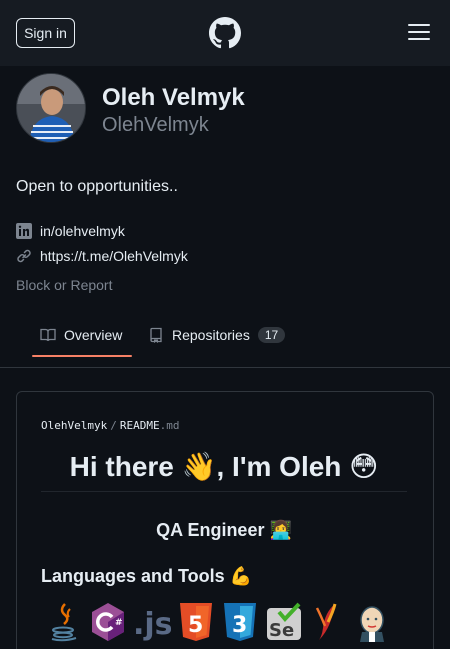 The height and width of the screenshot is (649, 450). Describe the element at coordinates (24, 256) in the screenshot. I see `link-icon` at that location.